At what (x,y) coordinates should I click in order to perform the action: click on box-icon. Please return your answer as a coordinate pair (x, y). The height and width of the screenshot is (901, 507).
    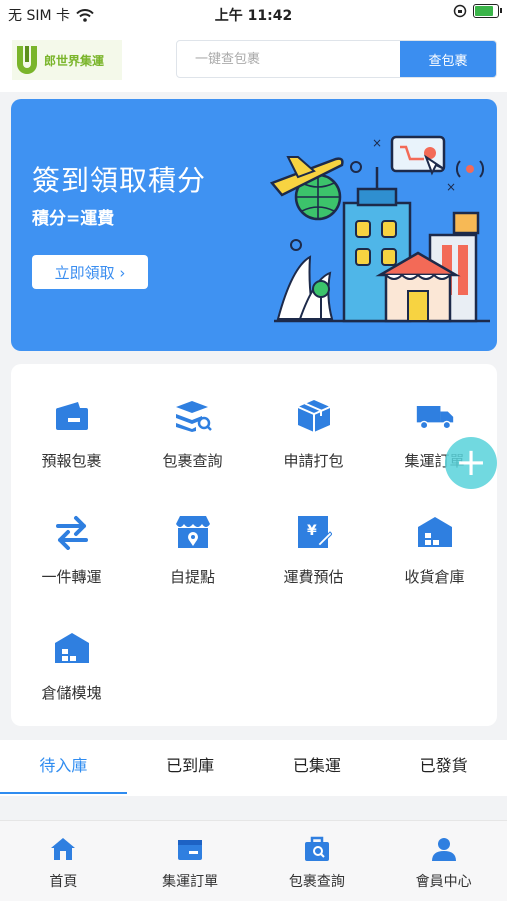
    Looking at the image, I should click on (314, 416).